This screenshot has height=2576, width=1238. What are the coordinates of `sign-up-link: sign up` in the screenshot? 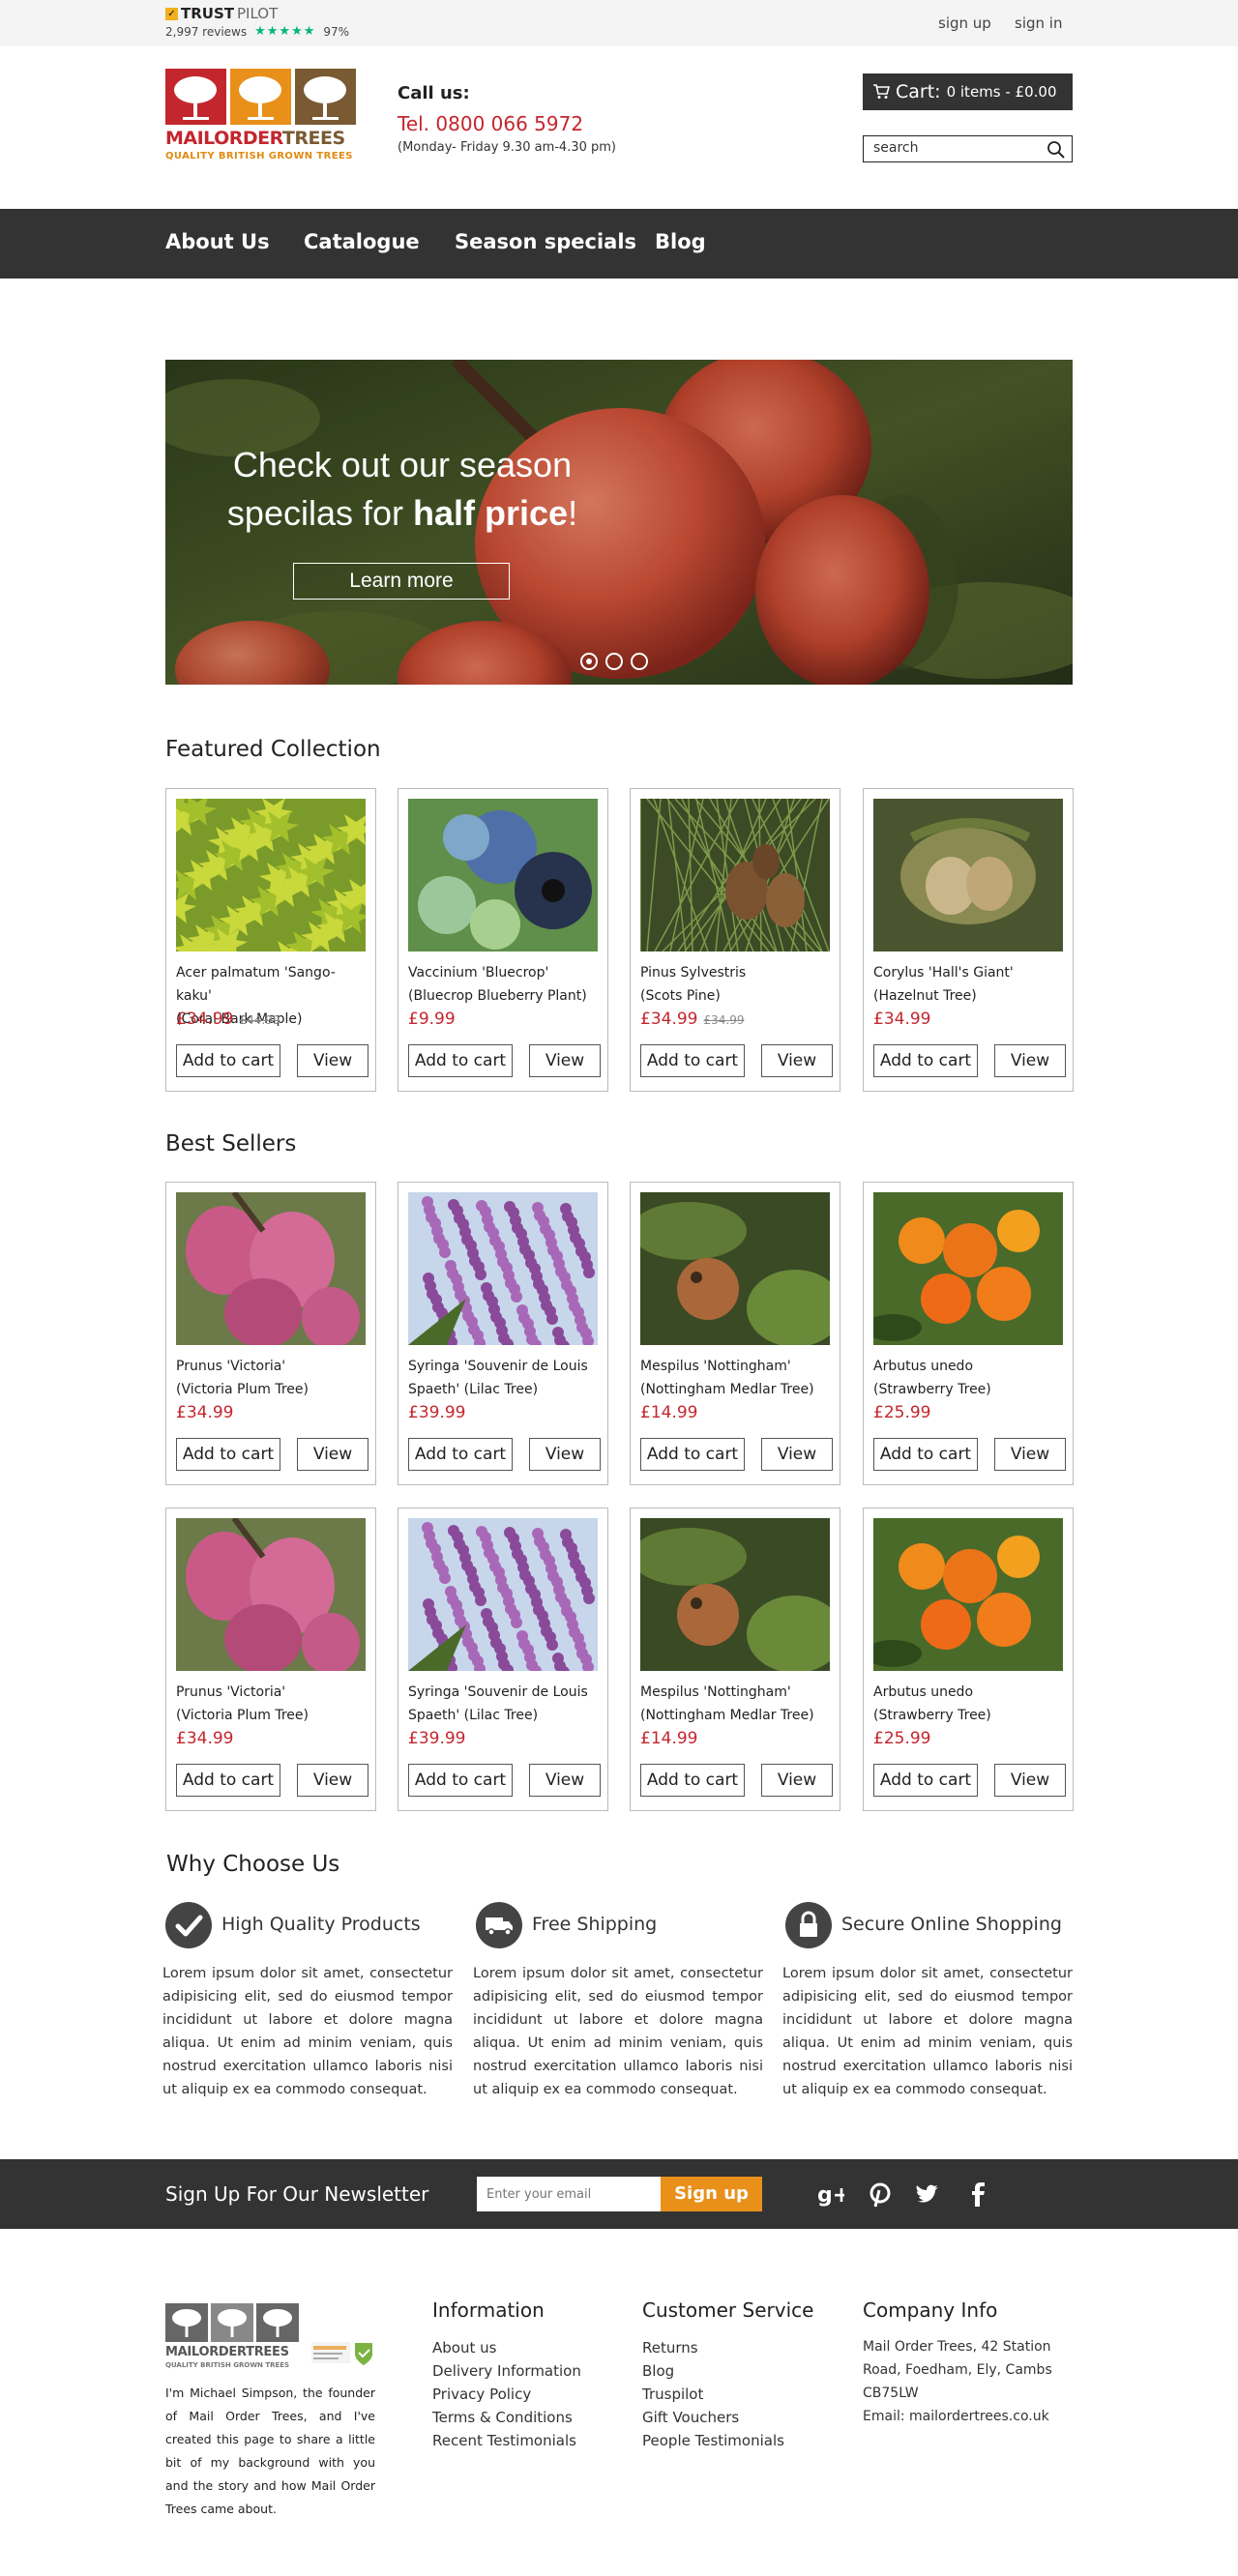 It's located at (964, 23).